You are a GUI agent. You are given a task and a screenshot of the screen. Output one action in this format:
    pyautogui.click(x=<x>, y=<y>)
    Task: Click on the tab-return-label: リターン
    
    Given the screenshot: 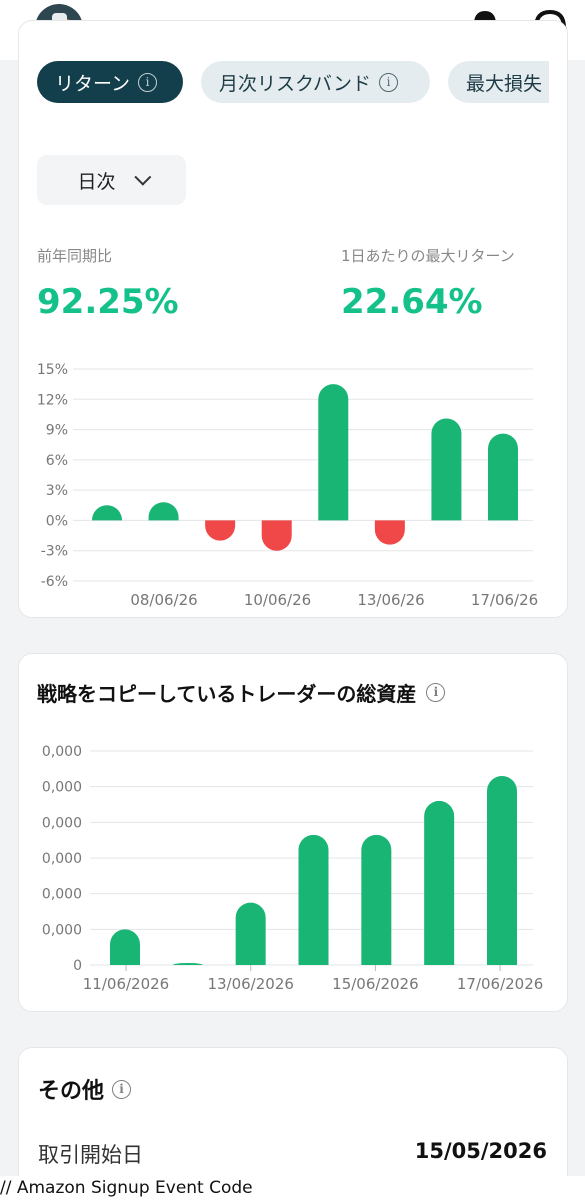 What is the action you would take?
    pyautogui.click(x=93, y=83)
    